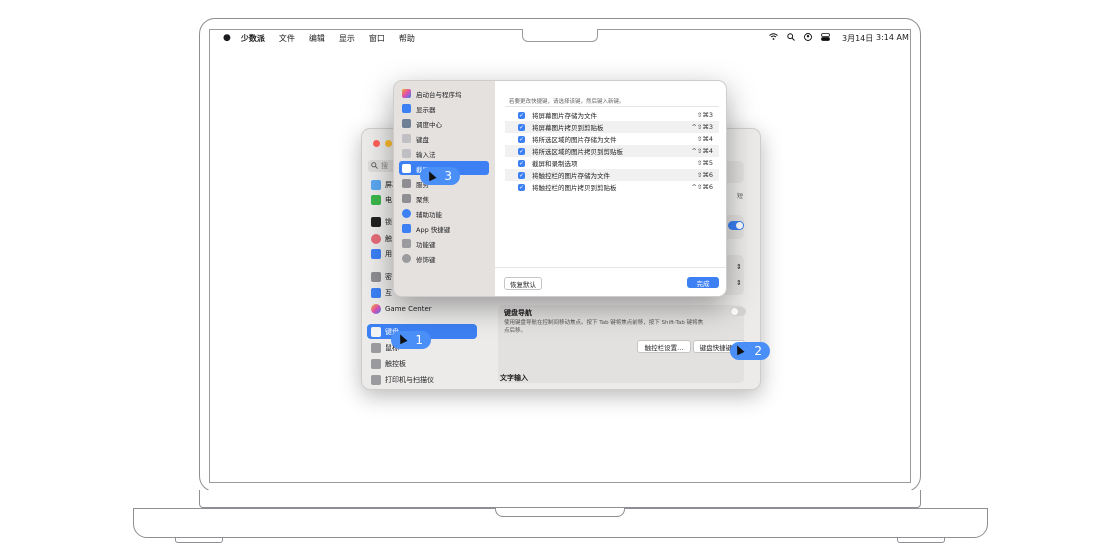  I want to click on shortcut-row: ✓ 将触控栏的图片拷贝到剪贴板 ^⇧⌘6, so click(612, 187).